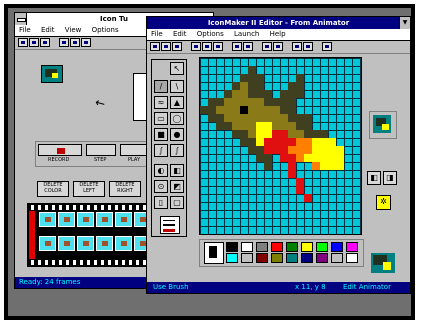 This screenshot has width=421, height=326. I want to click on zoom-in-button, so click(267, 46).